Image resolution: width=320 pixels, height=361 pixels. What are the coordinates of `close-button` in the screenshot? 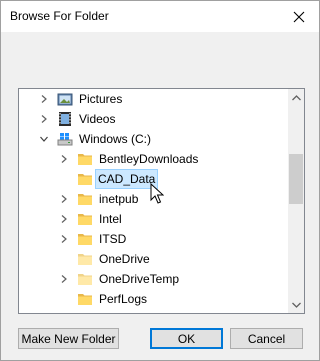 It's located at (299, 16).